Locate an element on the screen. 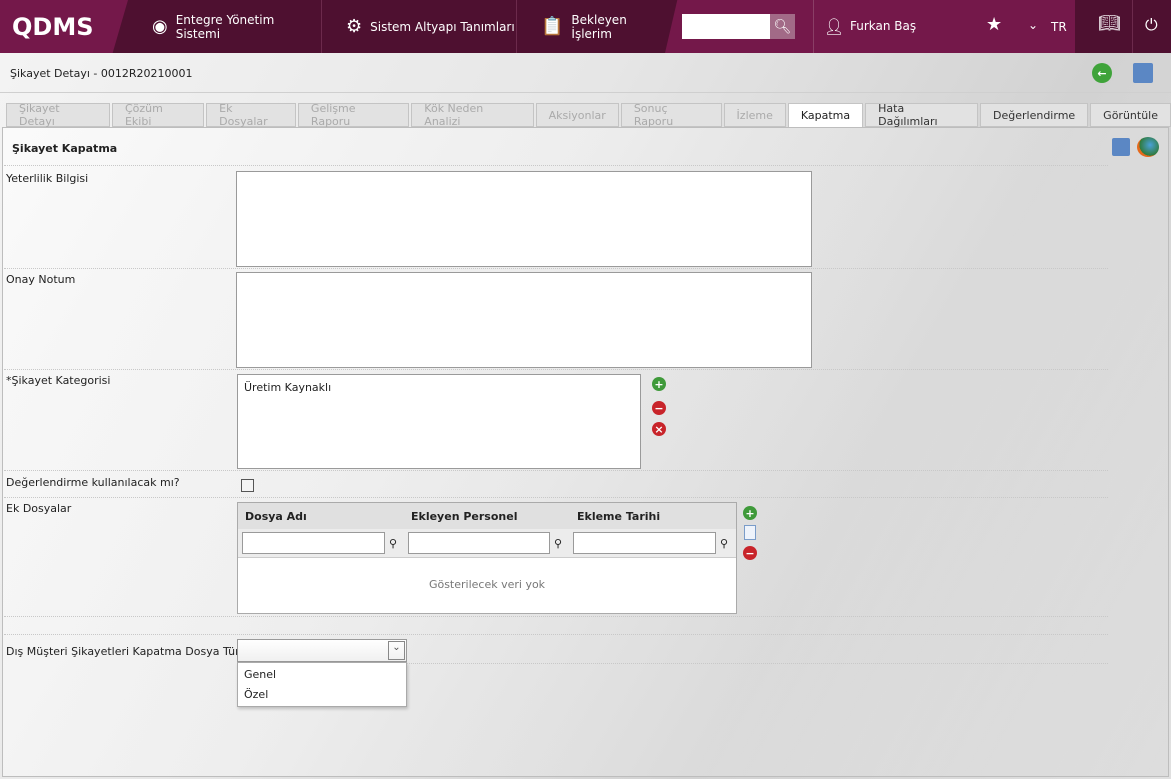  gear-icon: ⚙ is located at coordinates (354, 26).